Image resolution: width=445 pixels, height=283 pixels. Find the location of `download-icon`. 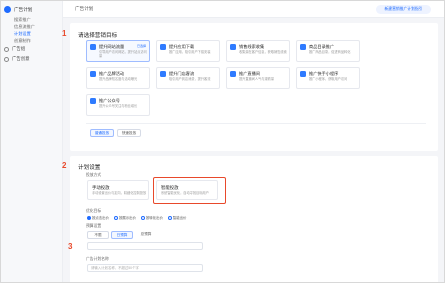

download-icon is located at coordinates (163, 47).